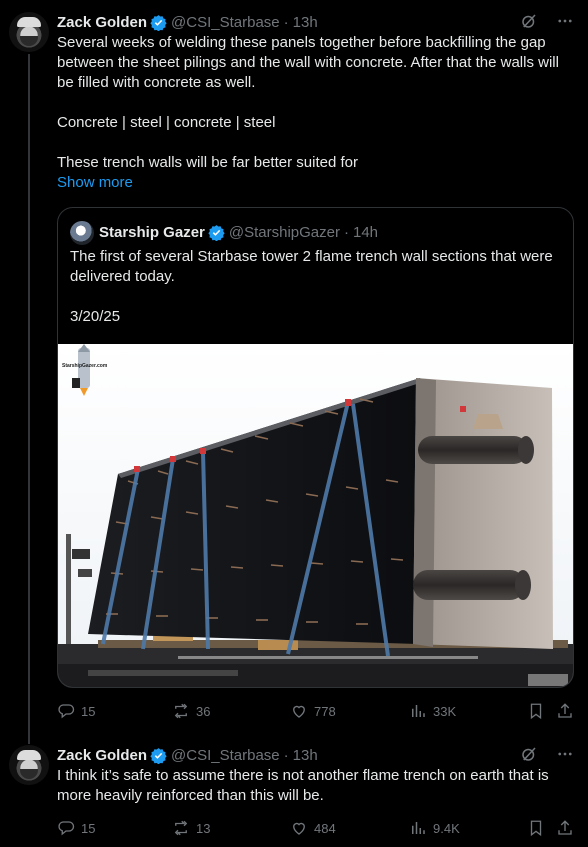 Image resolution: width=588 pixels, height=847 pixels. What do you see at coordinates (432, 711) in the screenshot?
I see `views-button: 33K` at bounding box center [432, 711].